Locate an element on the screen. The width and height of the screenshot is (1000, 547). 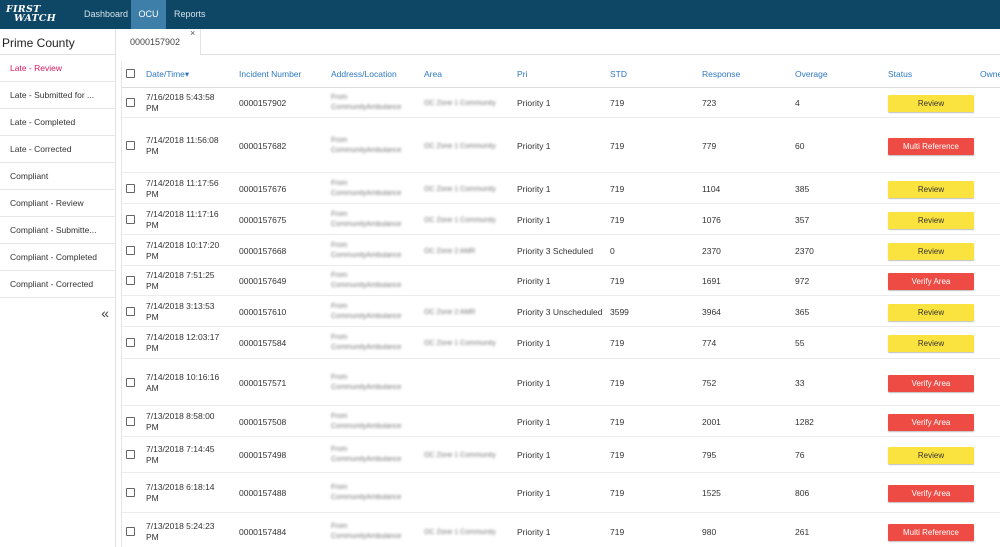
document-tab: 0000157902 × is located at coordinates (159, 41).